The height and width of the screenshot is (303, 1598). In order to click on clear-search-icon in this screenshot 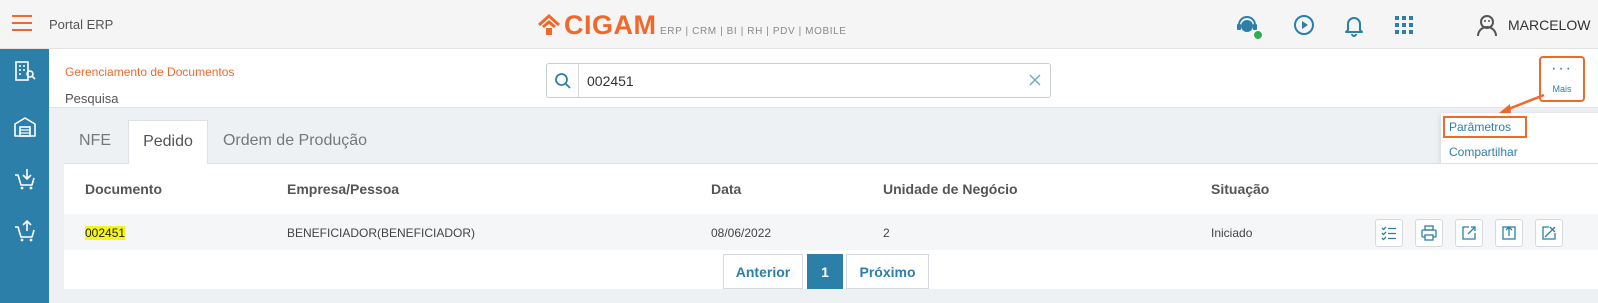, I will do `click(1035, 80)`.